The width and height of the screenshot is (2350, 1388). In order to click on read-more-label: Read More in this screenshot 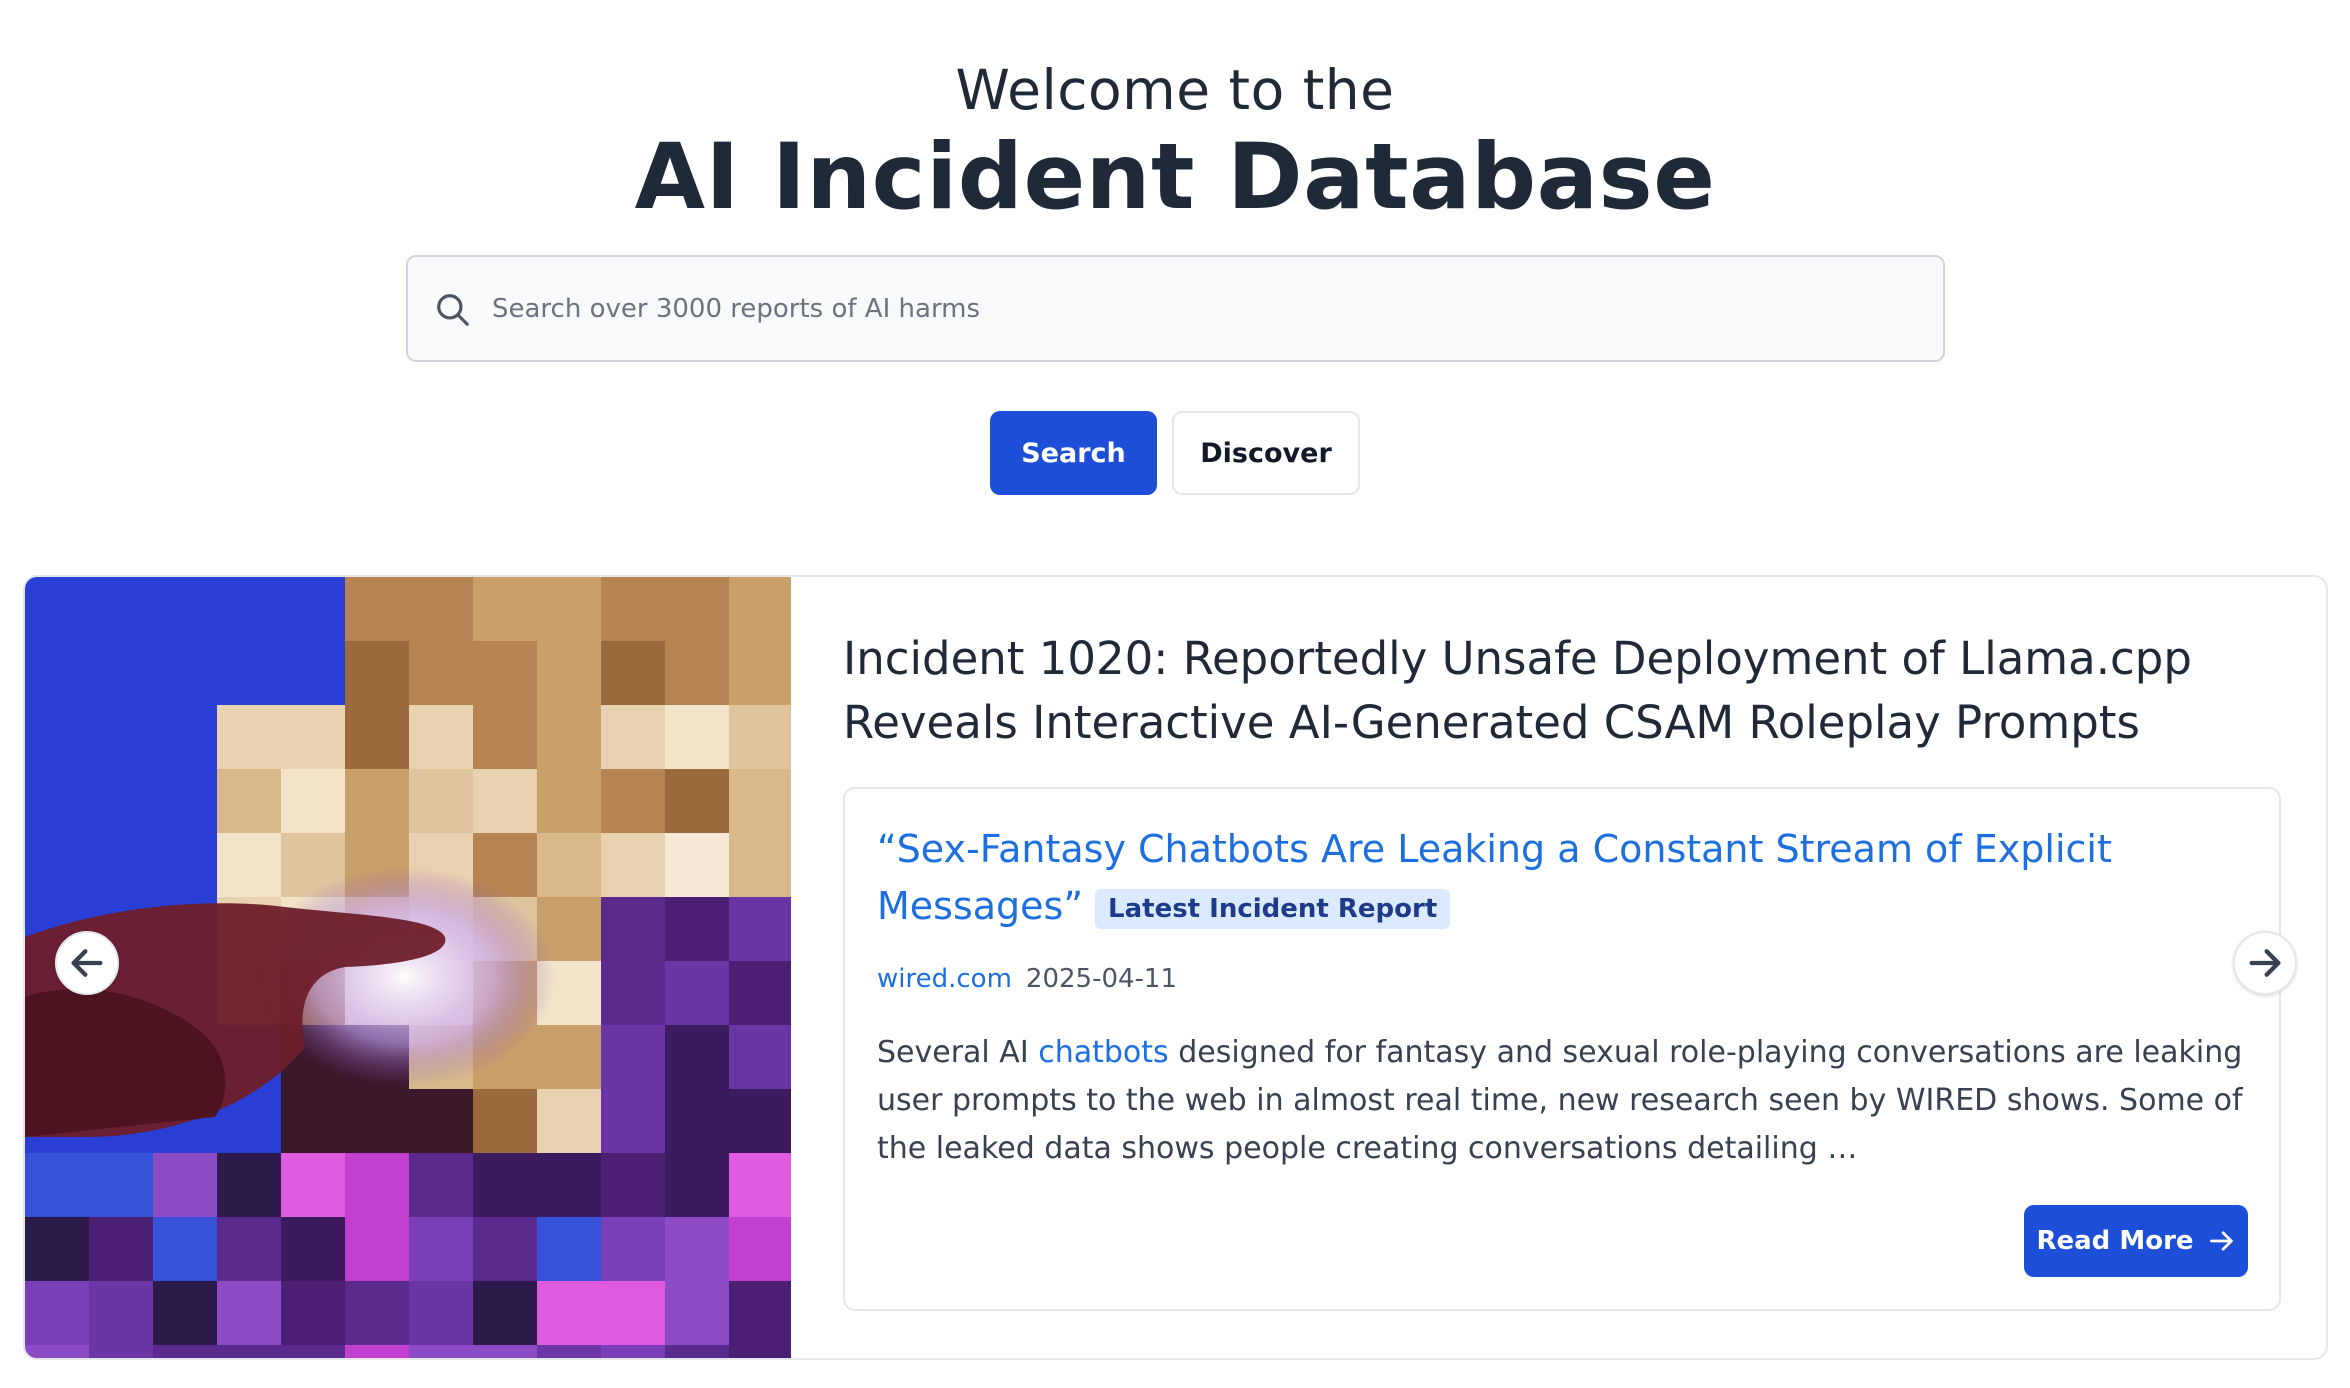, I will do `click(2115, 1241)`.